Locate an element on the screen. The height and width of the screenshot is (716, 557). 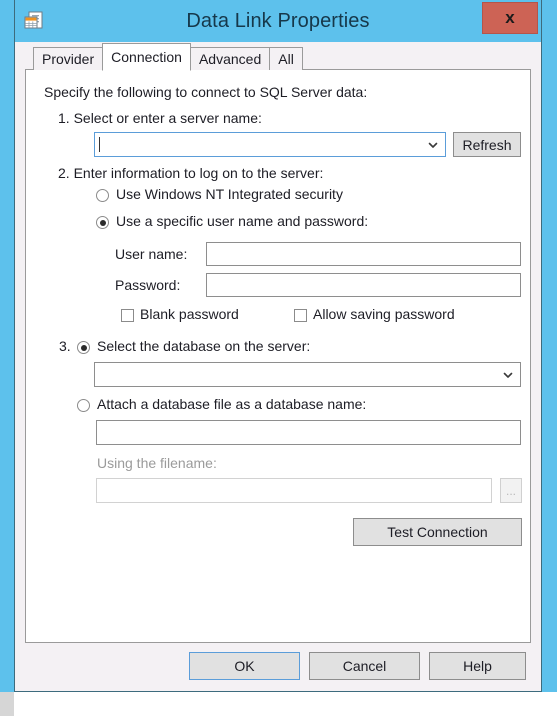
tab-provider: Provider is located at coordinates (68, 58).